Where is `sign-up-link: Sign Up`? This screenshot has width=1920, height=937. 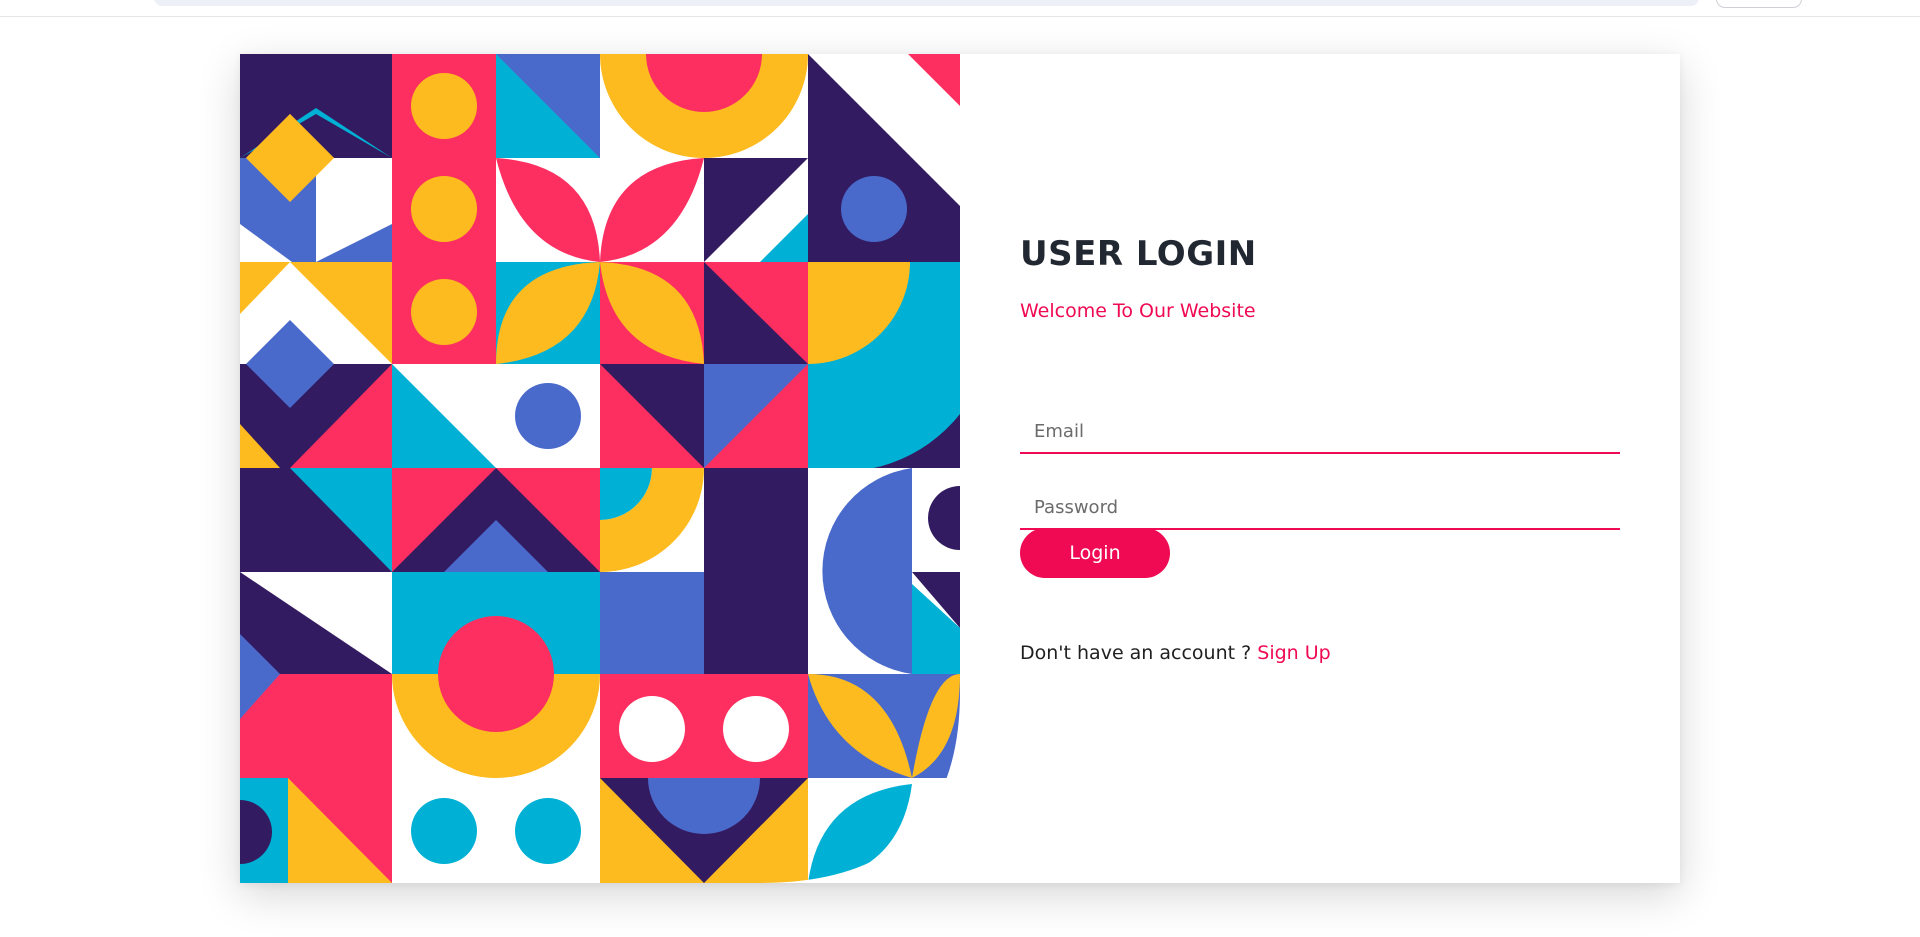 sign-up-link: Sign Up is located at coordinates (1293, 653).